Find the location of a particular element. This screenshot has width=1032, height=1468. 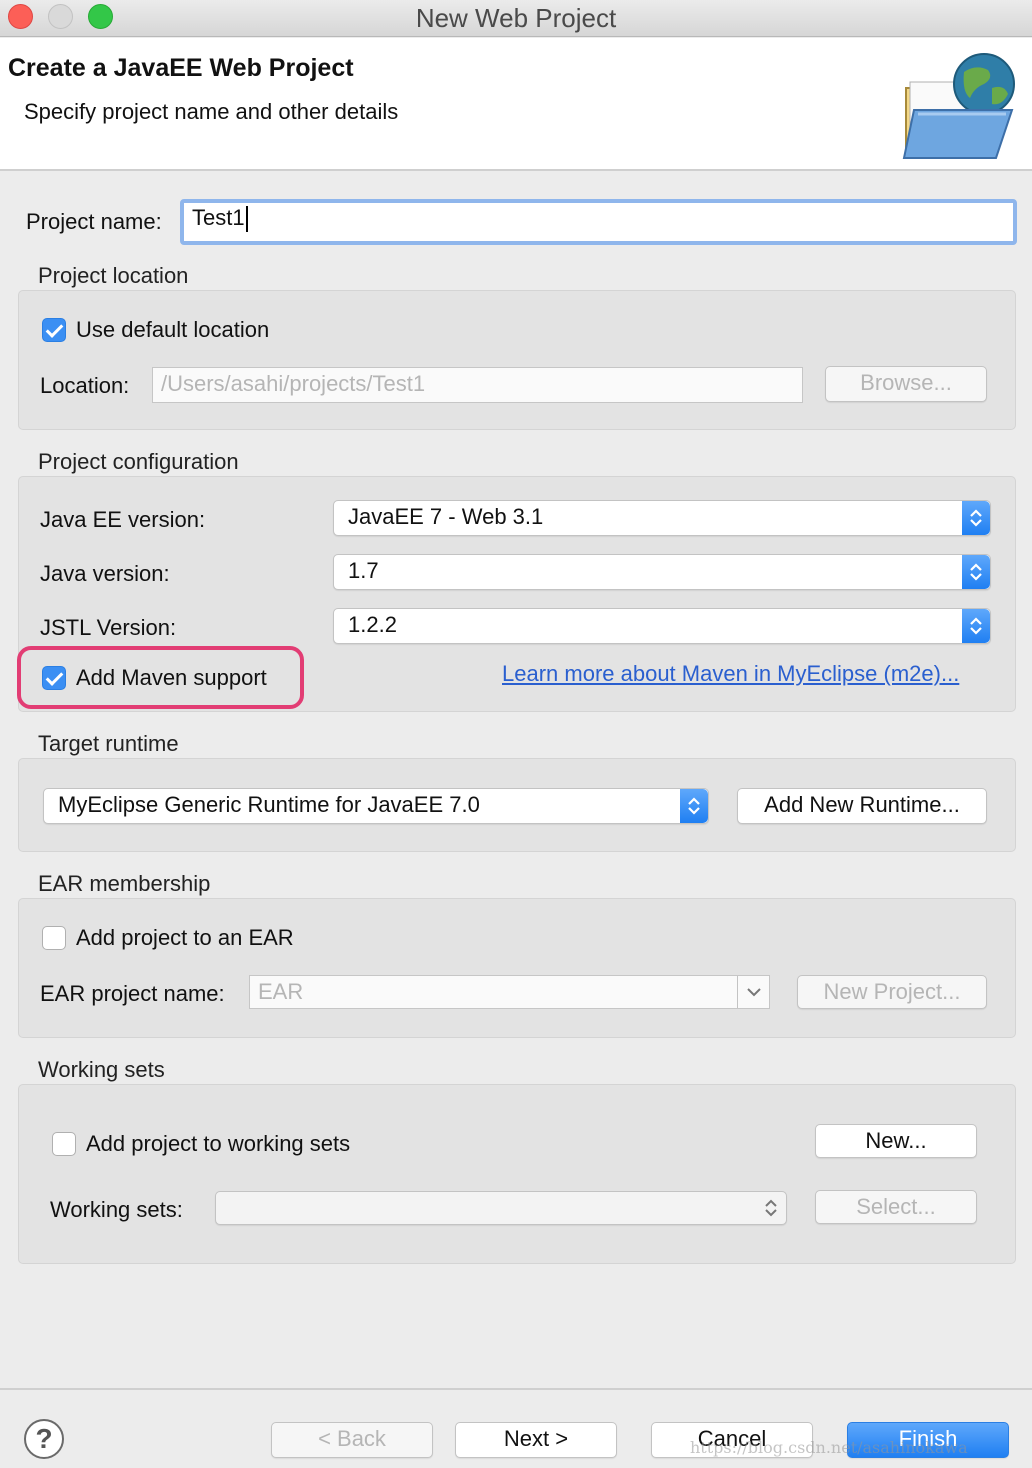

use-default-location-label: Use default location is located at coordinates (173, 329).